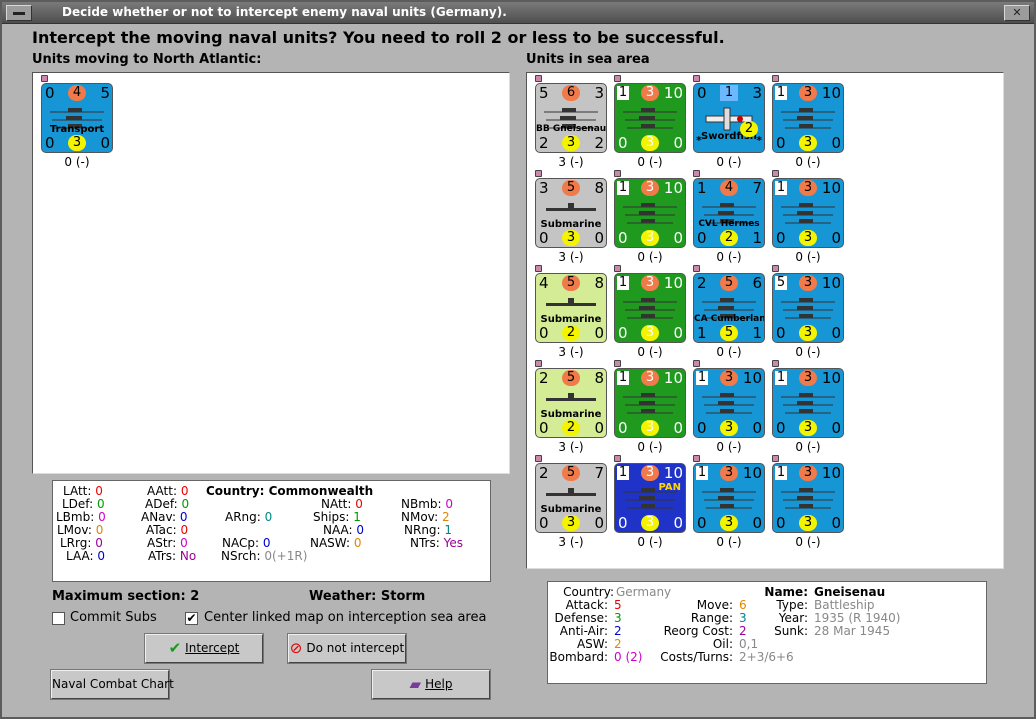 The height and width of the screenshot is (719, 1036). I want to click on info-move-key: Move:, so click(714, 605).